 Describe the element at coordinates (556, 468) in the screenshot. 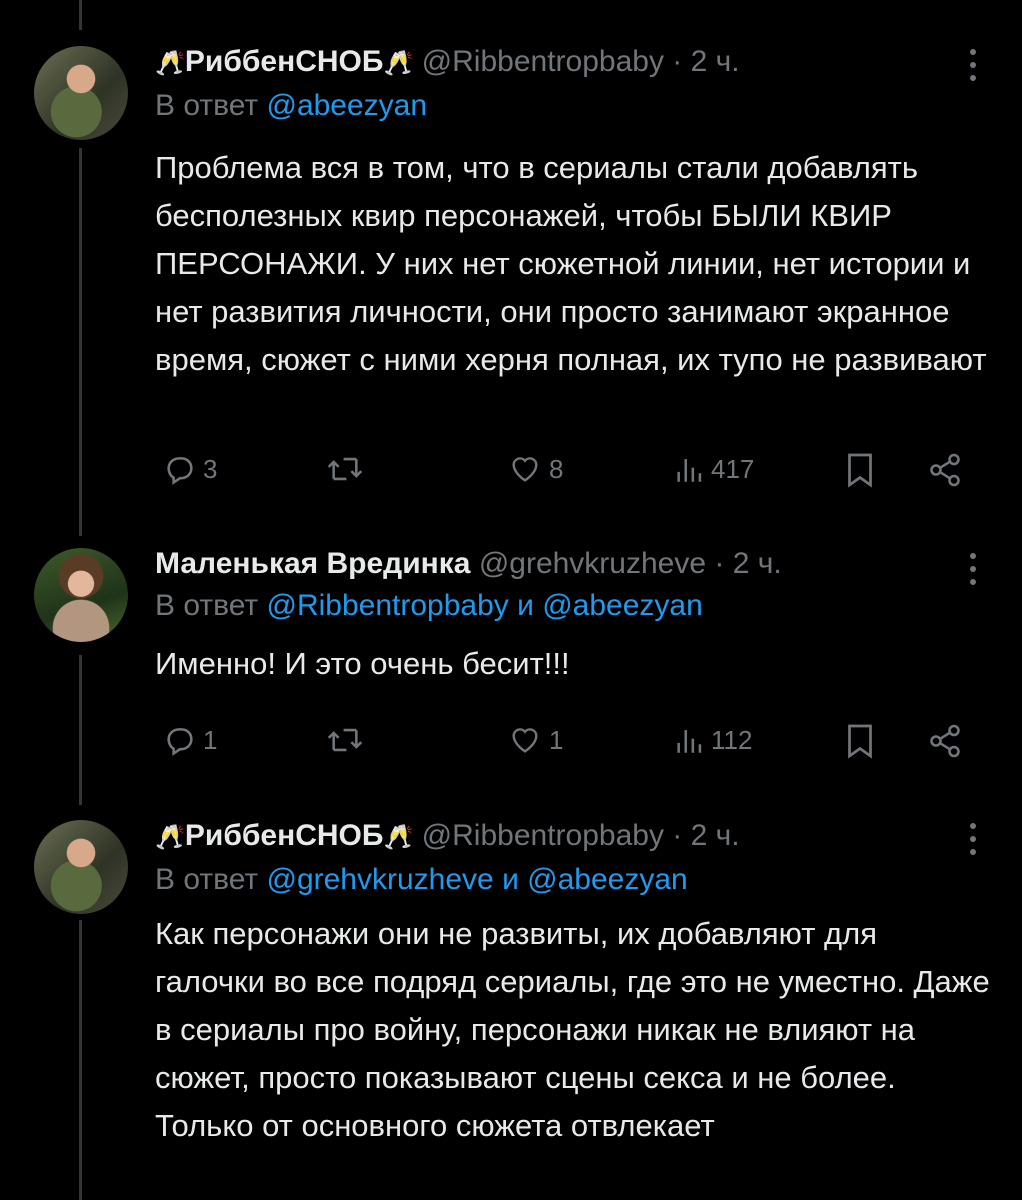

I see `like-count: 8` at that location.